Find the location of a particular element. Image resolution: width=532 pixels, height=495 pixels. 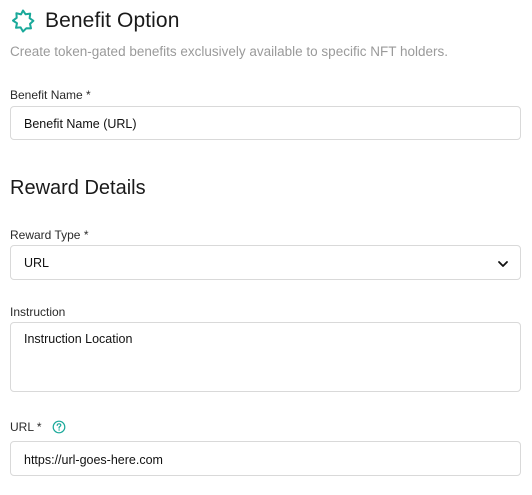

question-circle-icon is located at coordinates (59, 427).